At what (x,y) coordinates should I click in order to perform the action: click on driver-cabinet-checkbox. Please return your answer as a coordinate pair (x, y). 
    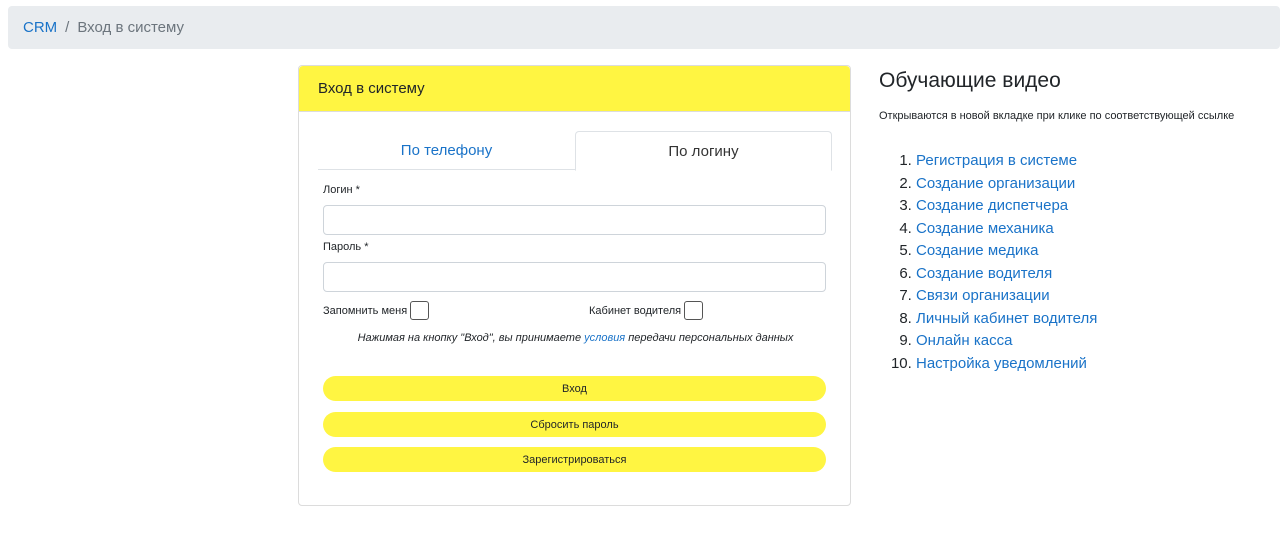
    Looking at the image, I should click on (694, 310).